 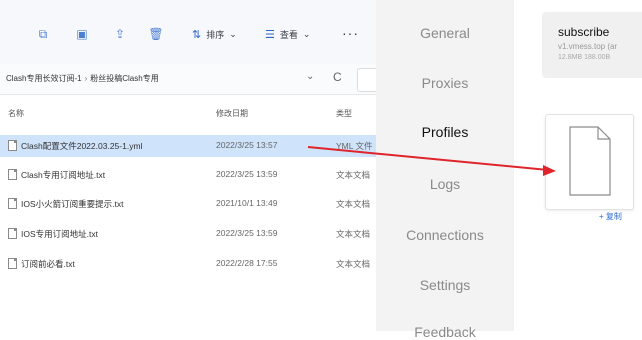 What do you see at coordinates (367, 80) in the screenshot?
I see `search-input` at bounding box center [367, 80].